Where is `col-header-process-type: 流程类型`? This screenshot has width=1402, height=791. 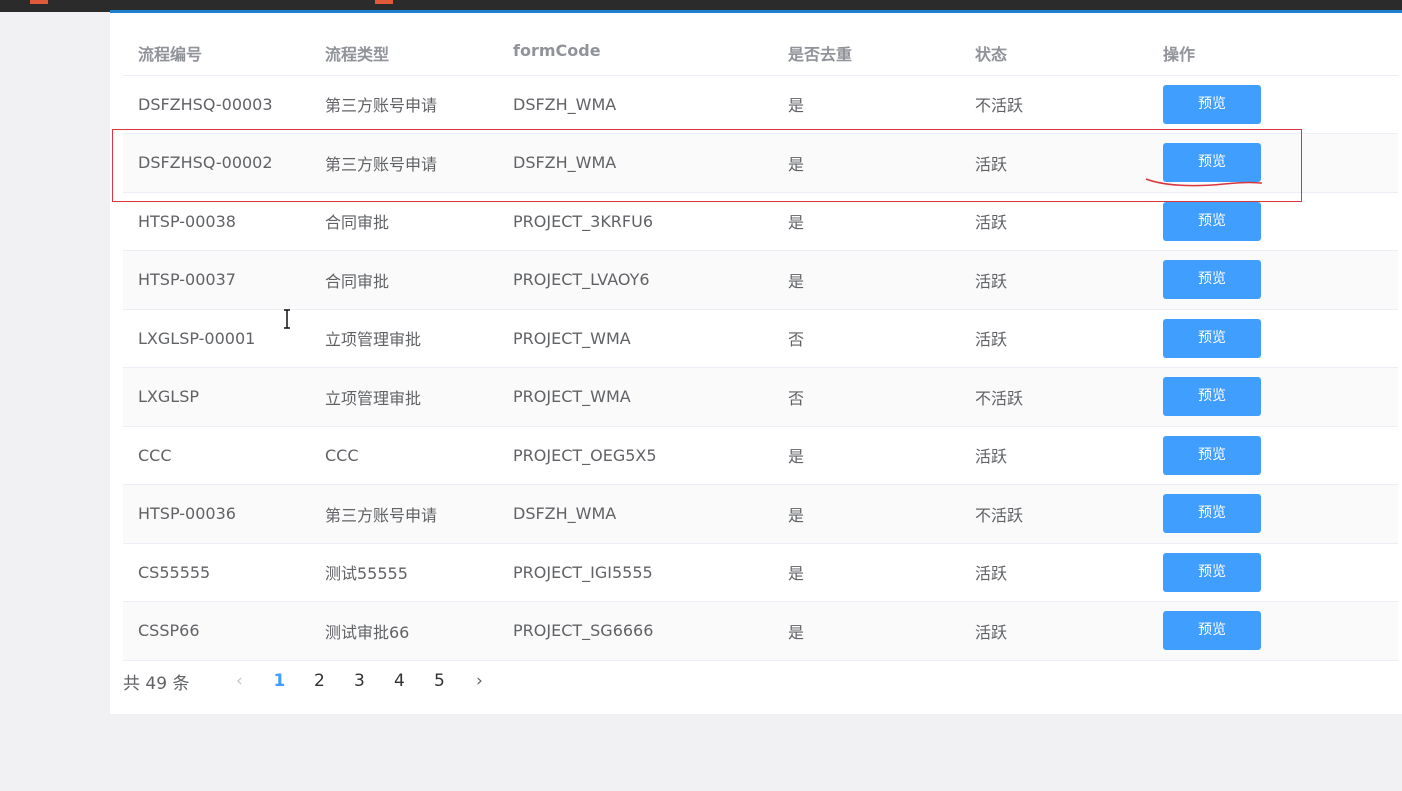 col-header-process-type: 流程类型 is located at coordinates (404, 54).